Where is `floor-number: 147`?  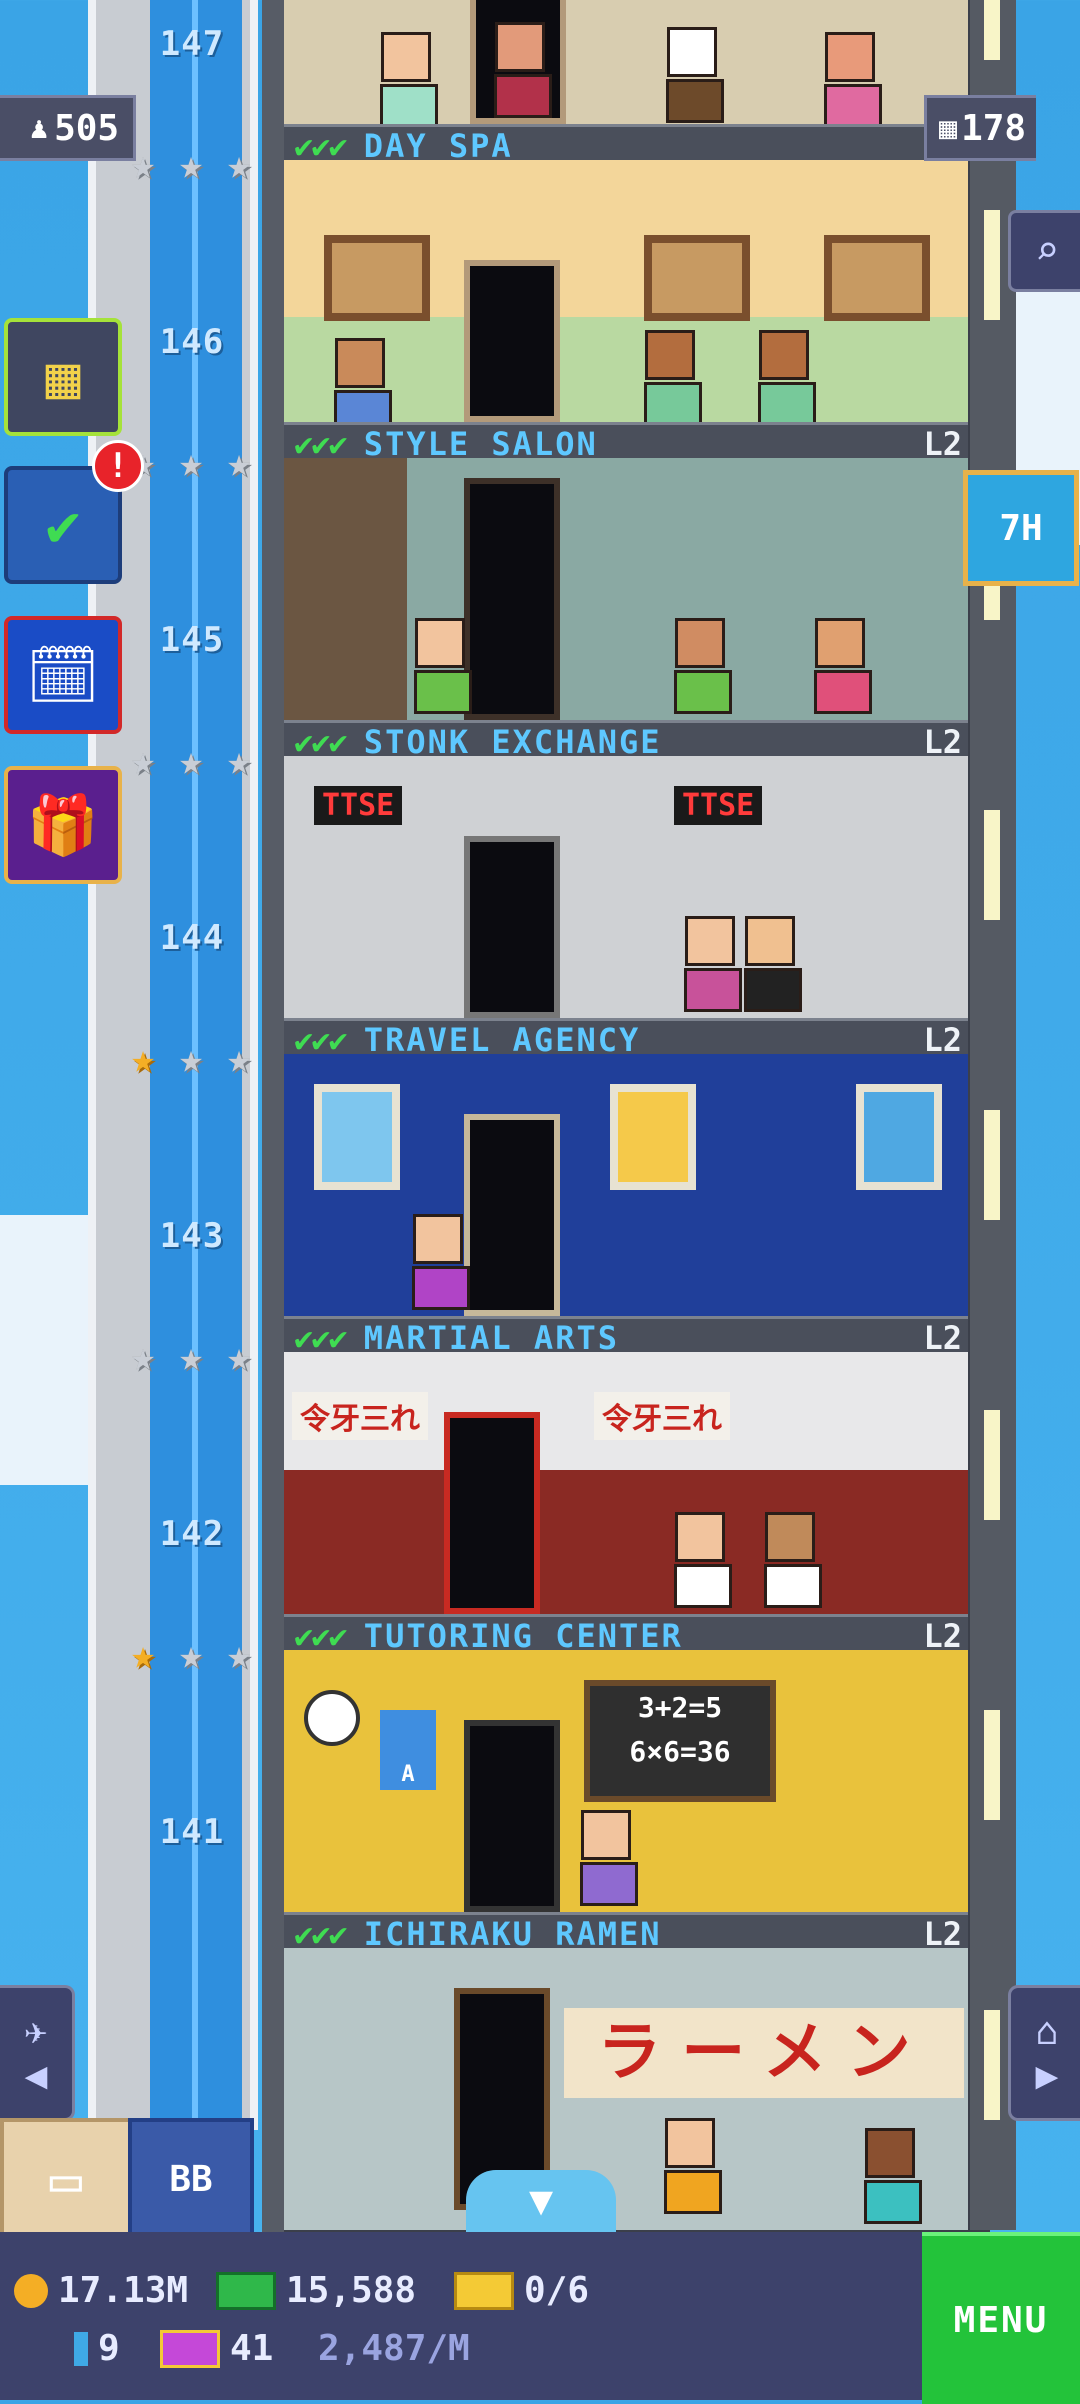
floor-number: 147 is located at coordinates (192, 44).